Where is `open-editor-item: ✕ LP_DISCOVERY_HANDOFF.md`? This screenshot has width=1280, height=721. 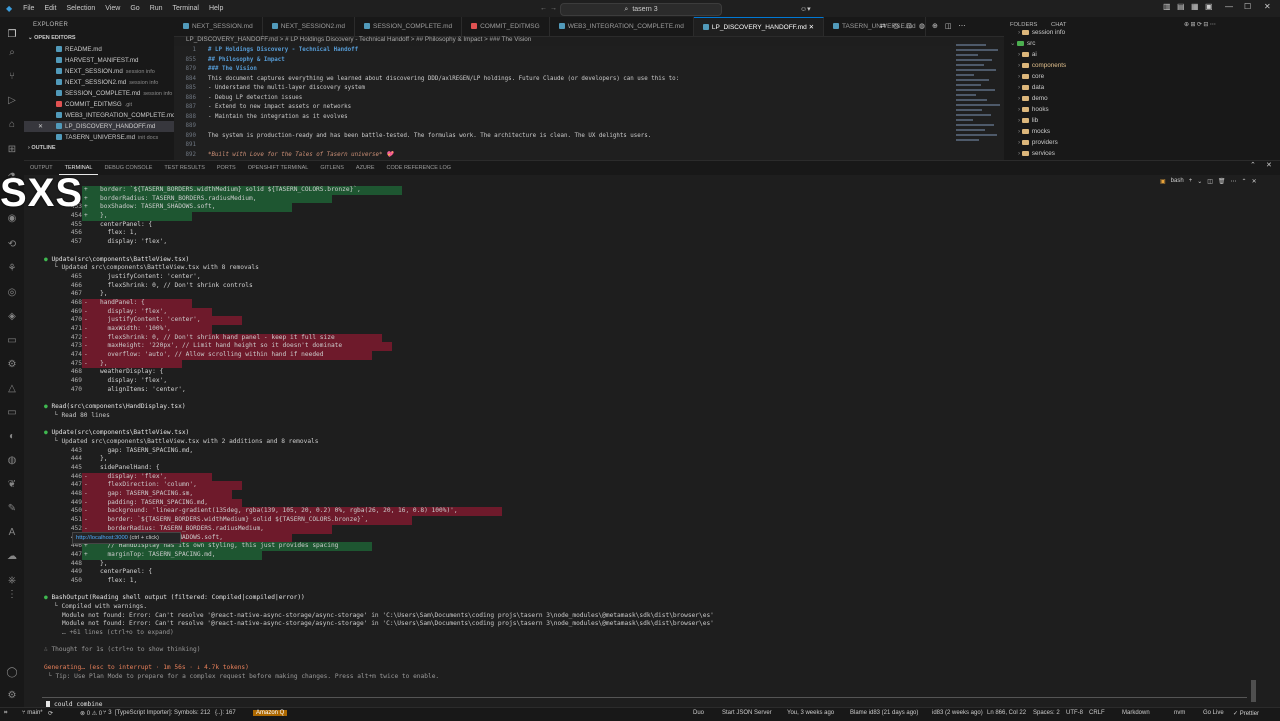
open-editor-item: ✕ LP_DISCOVERY_HANDOFF.md is located at coordinates (99, 126).